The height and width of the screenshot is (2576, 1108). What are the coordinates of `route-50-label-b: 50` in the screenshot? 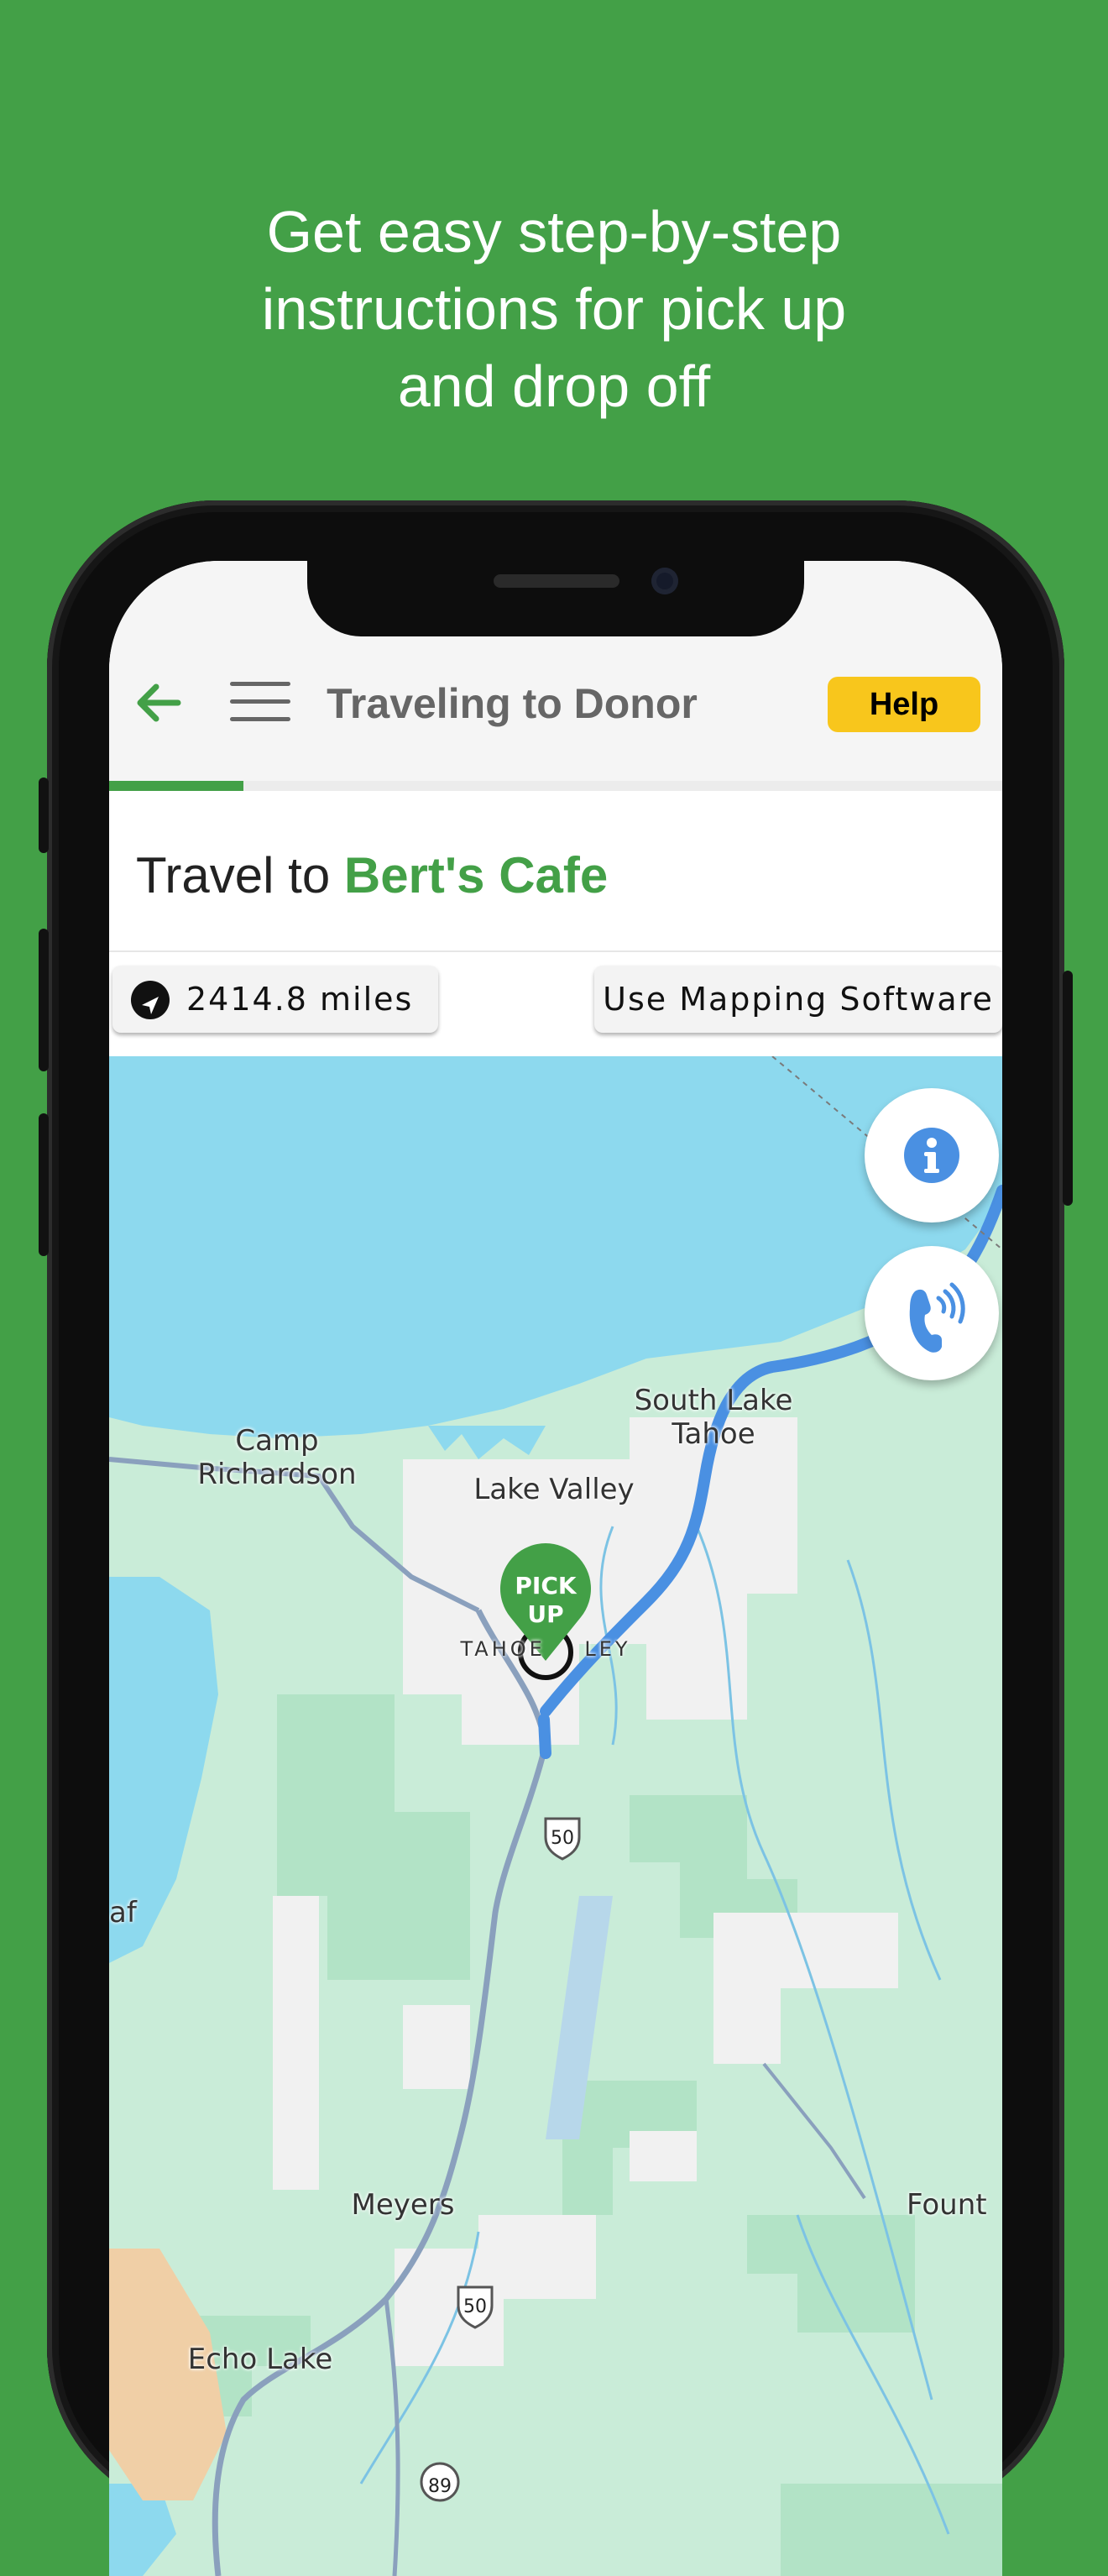 It's located at (475, 2306).